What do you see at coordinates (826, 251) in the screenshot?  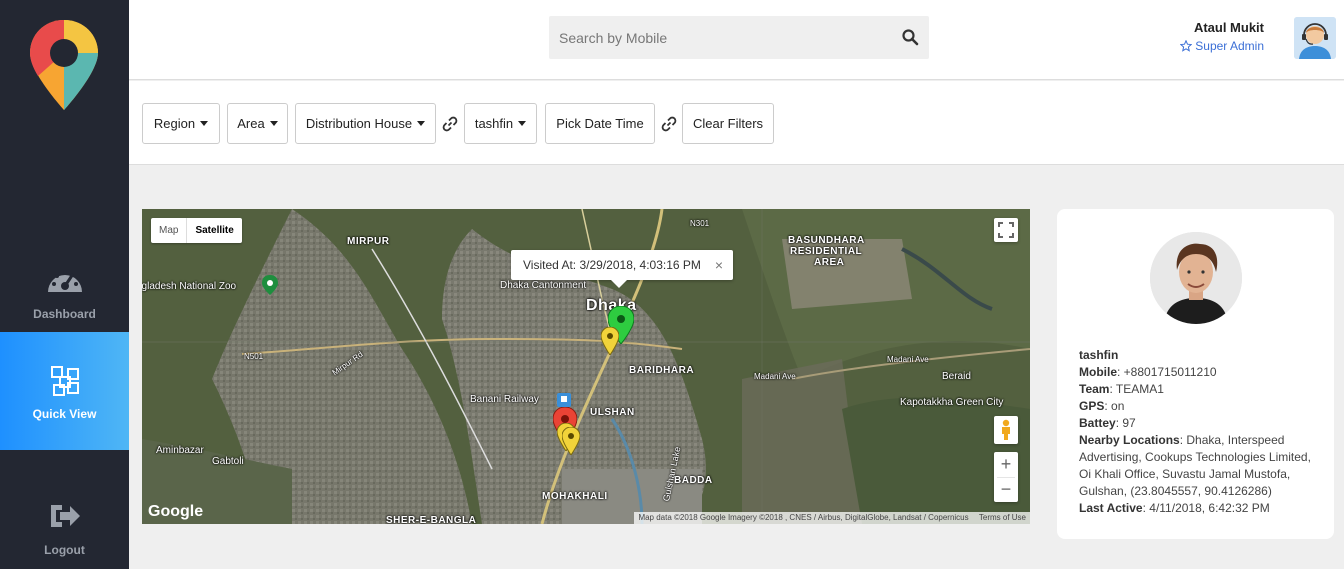 I see `map-label-residential: RESIDENTIAL` at bounding box center [826, 251].